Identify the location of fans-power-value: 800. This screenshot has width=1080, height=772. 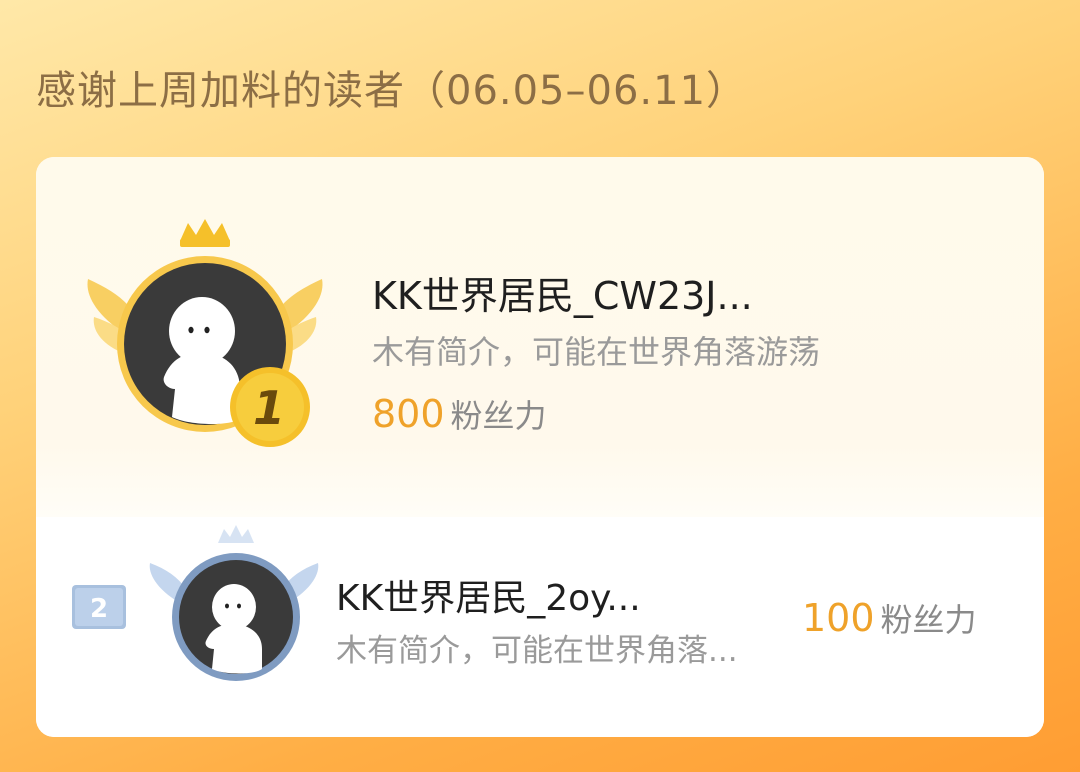
(408, 414).